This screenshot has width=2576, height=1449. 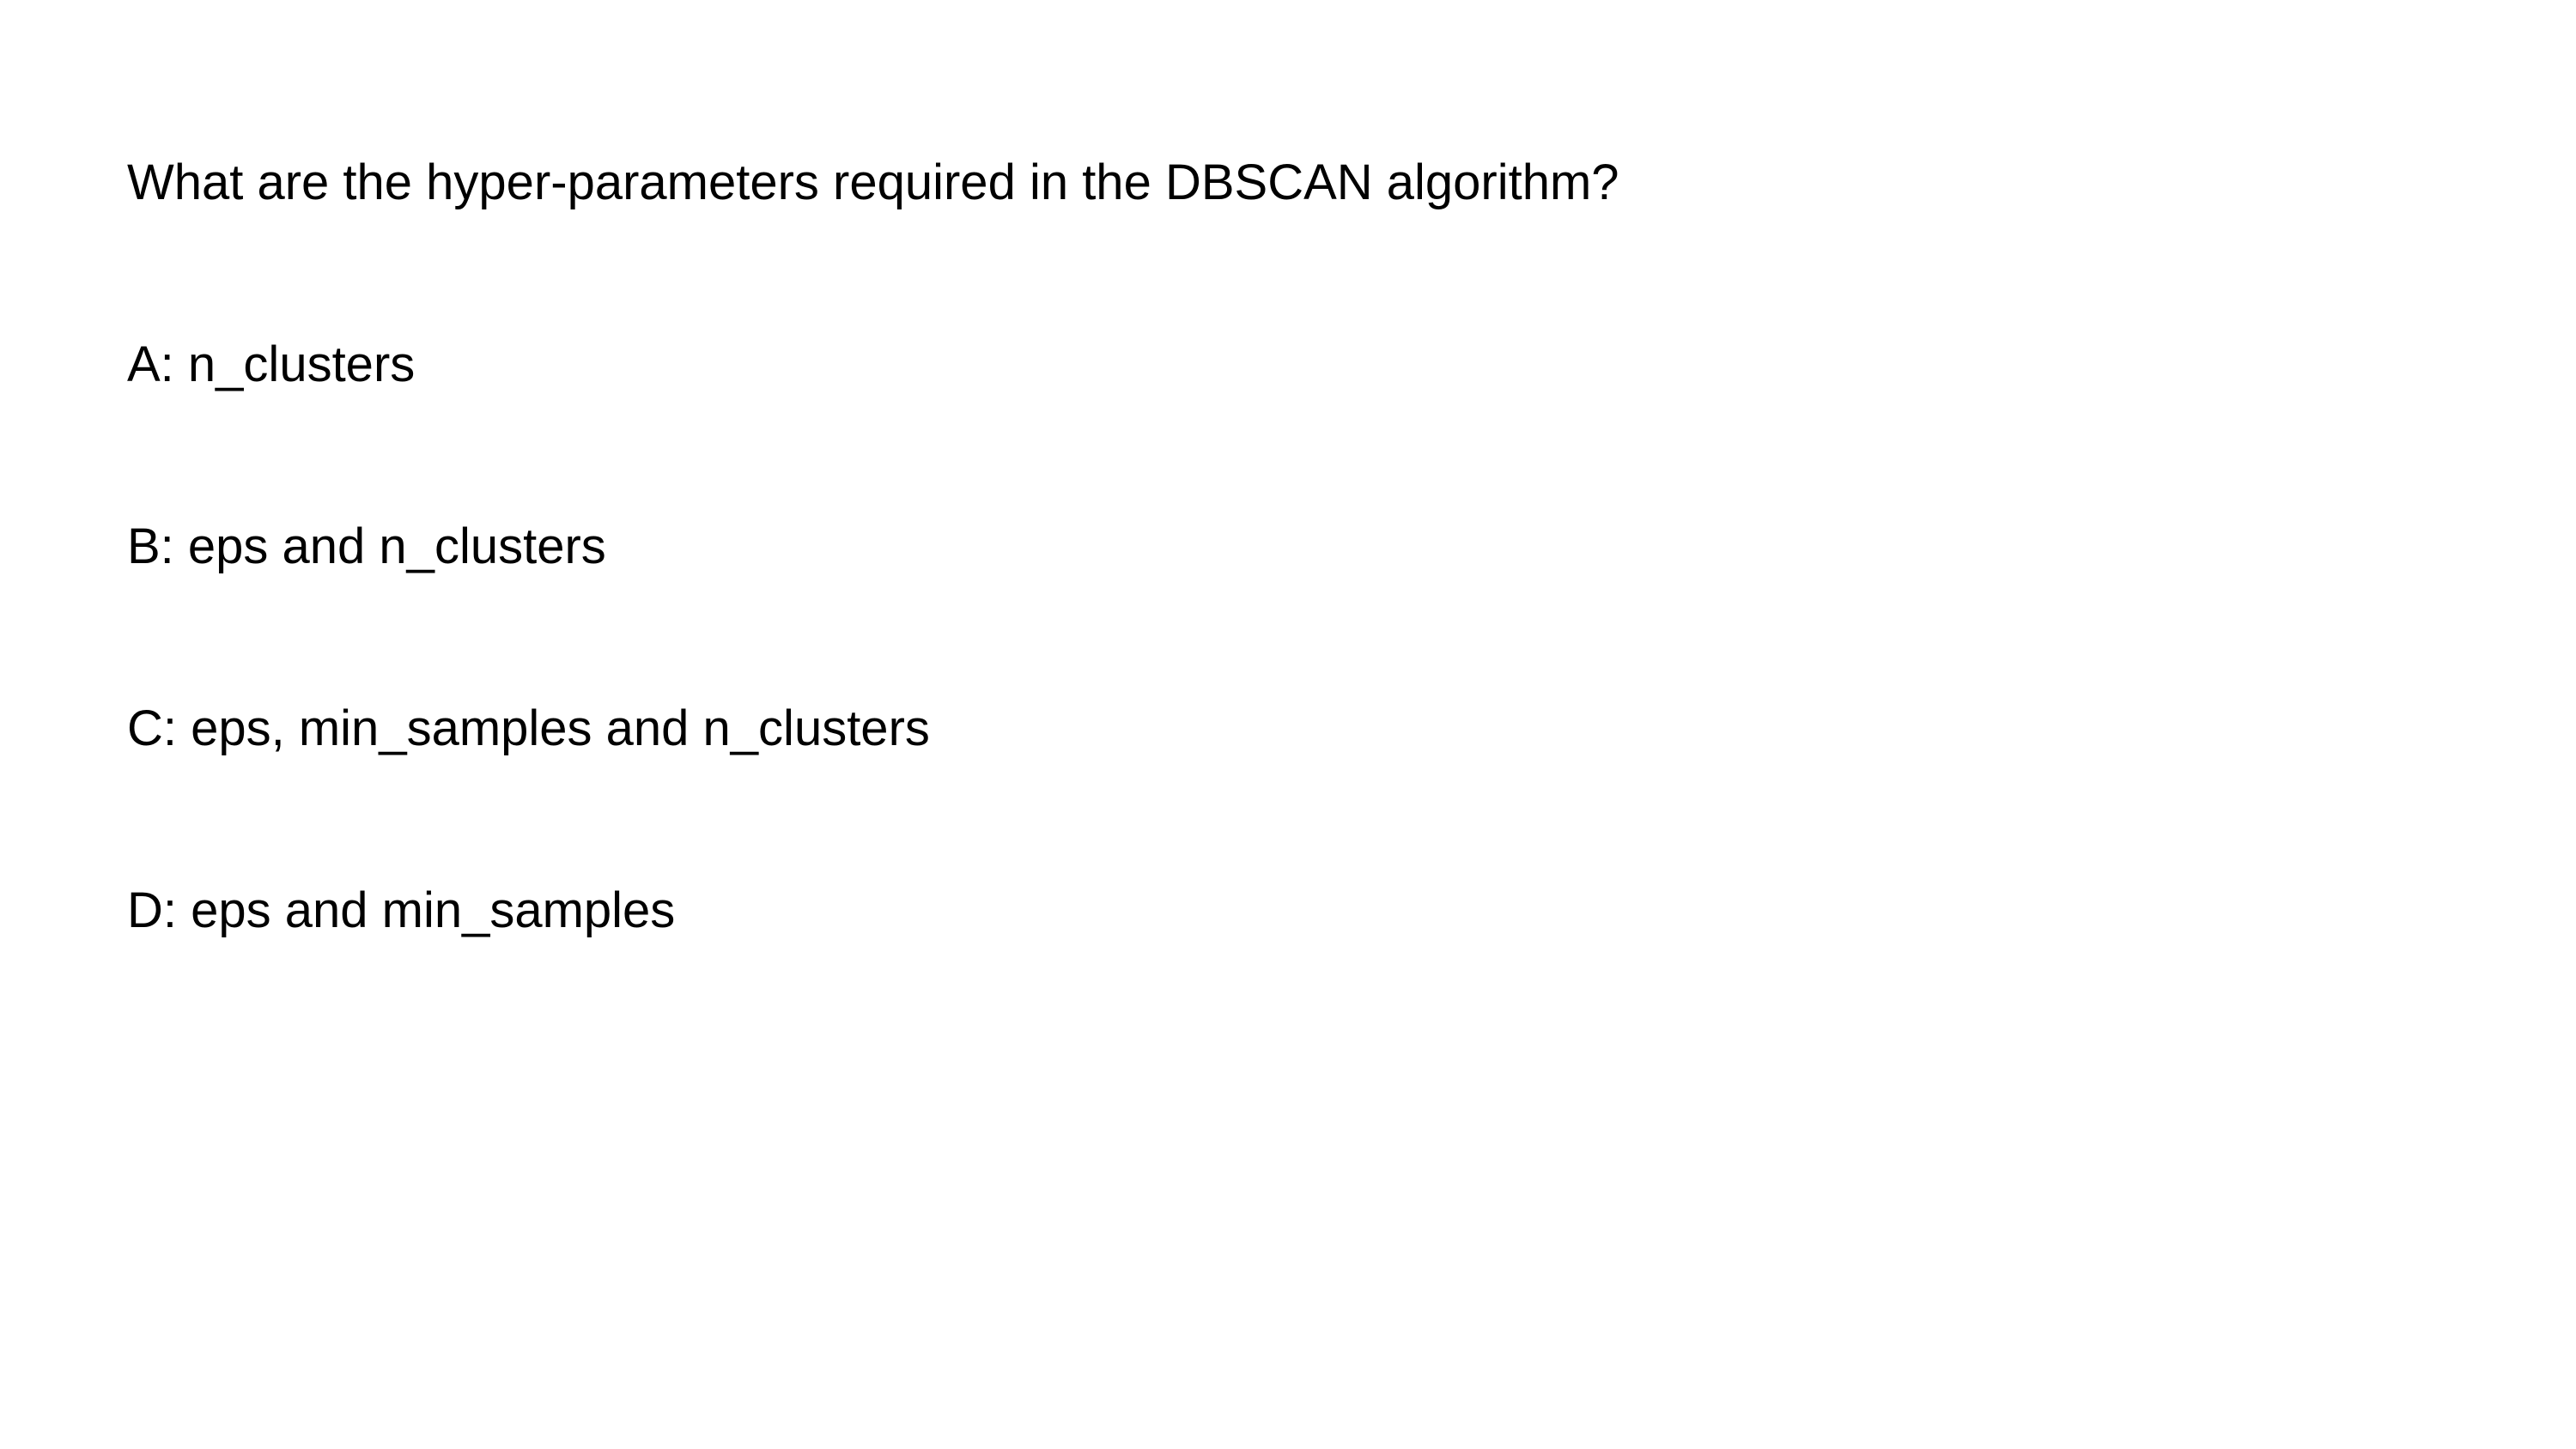 What do you see at coordinates (528, 728) in the screenshot?
I see `option-c: C: eps, min_samples and n_clusters` at bounding box center [528, 728].